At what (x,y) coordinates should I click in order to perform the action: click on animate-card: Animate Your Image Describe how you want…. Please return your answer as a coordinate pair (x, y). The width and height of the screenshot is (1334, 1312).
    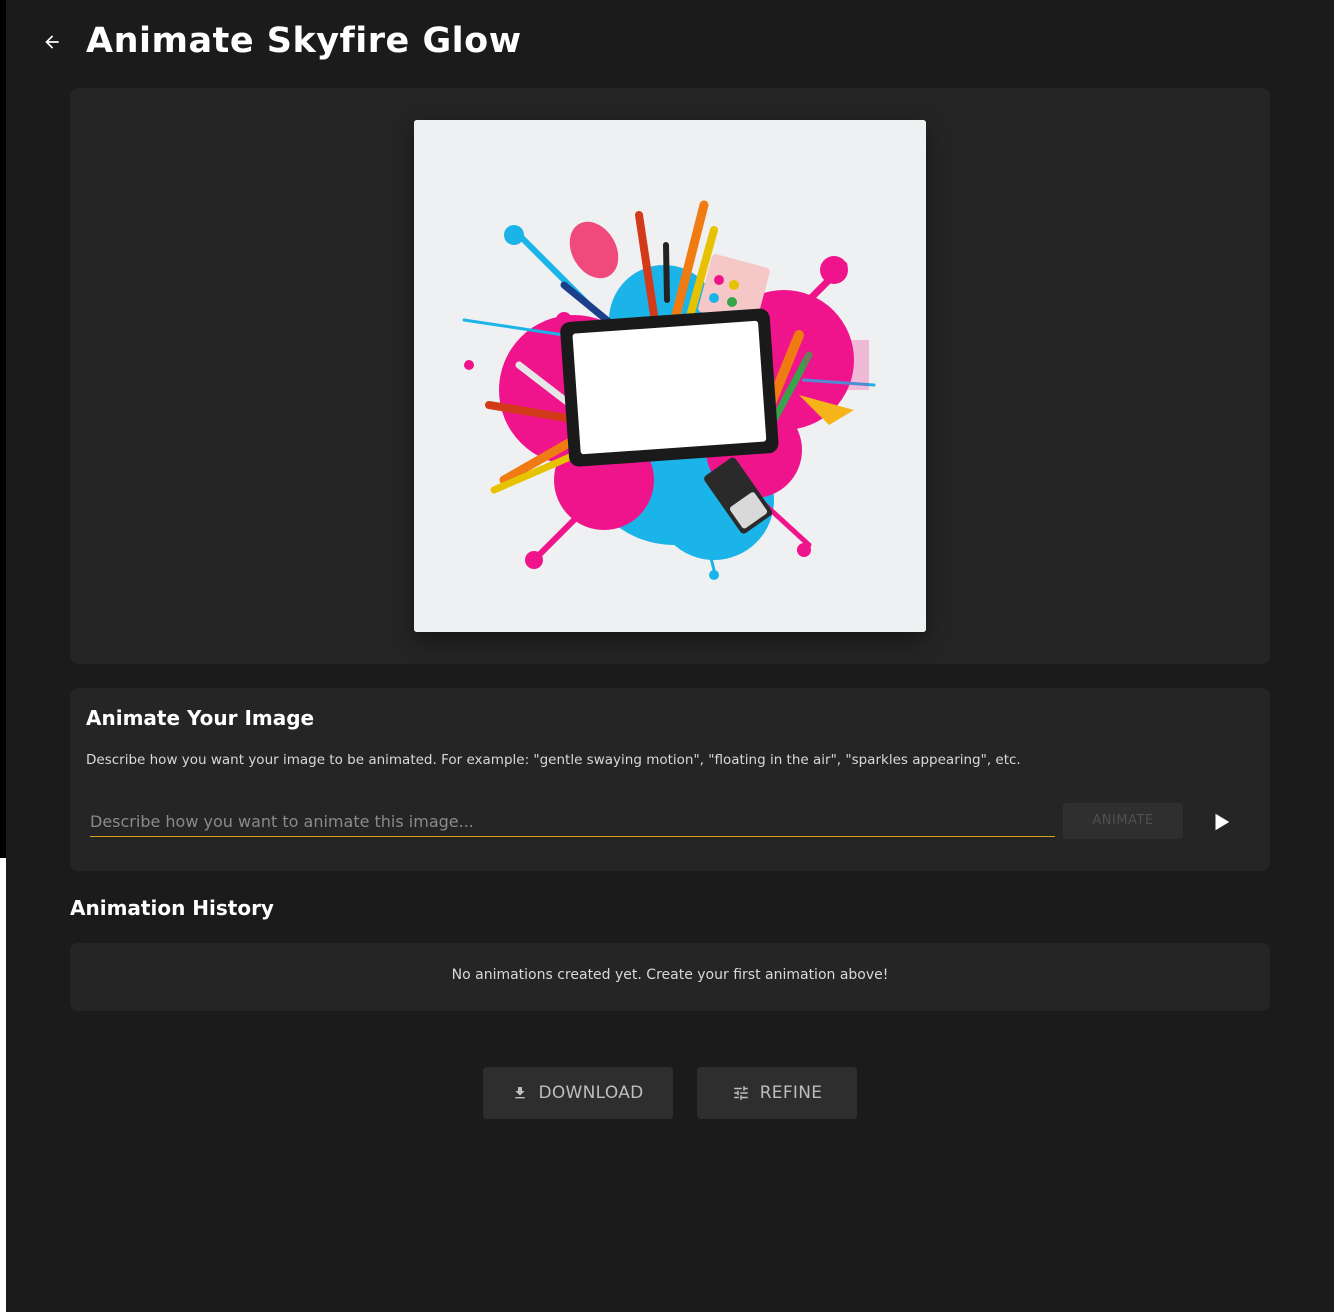
    Looking at the image, I should click on (670, 779).